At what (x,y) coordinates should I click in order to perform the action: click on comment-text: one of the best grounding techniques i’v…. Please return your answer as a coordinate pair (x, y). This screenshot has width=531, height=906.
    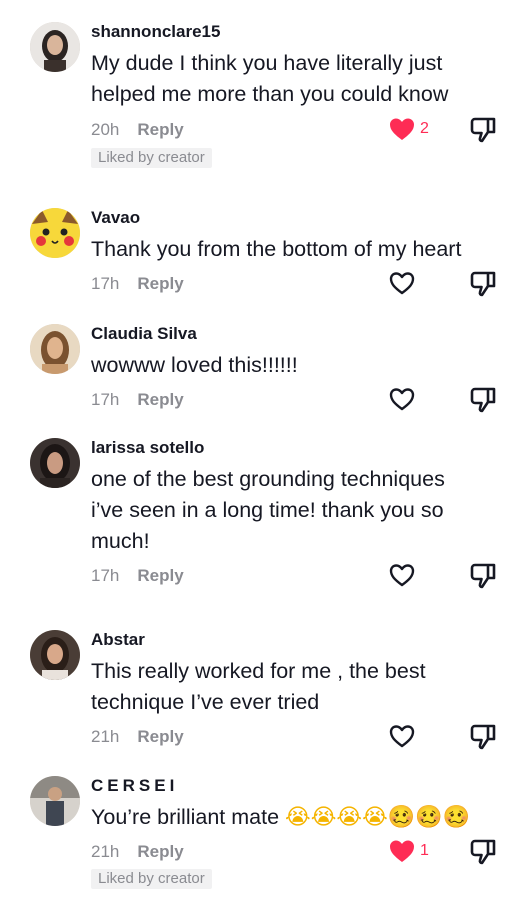
    Looking at the image, I should click on (268, 510).